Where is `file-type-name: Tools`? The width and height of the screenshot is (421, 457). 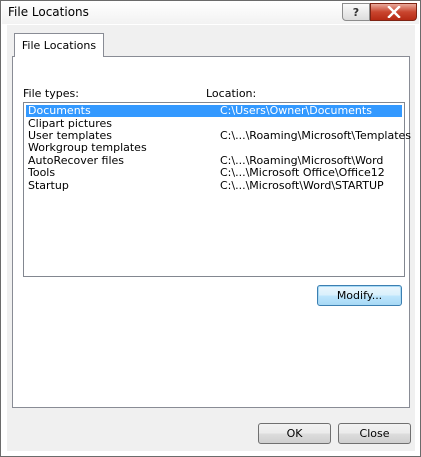 file-type-name: Tools is located at coordinates (42, 172).